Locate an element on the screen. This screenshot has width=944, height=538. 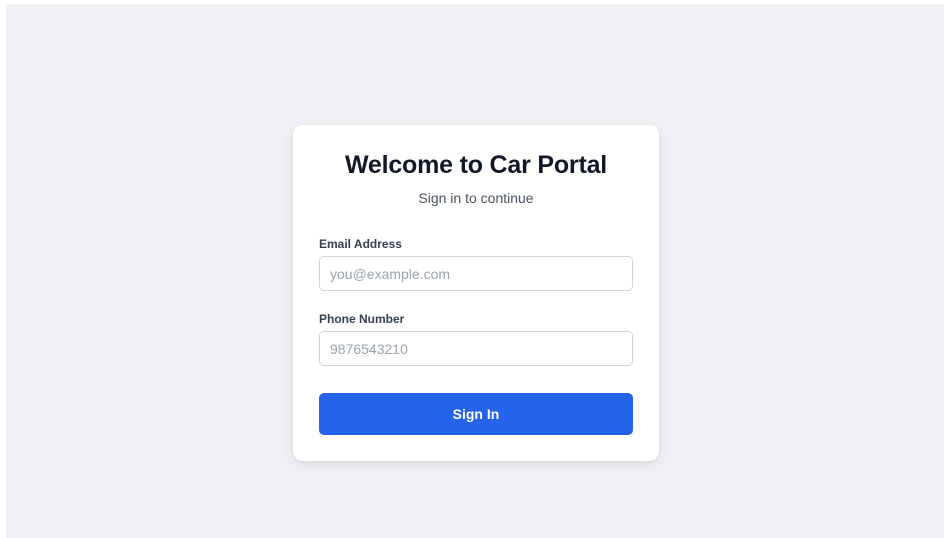
phone-label: Phone Number is located at coordinates (362, 319).